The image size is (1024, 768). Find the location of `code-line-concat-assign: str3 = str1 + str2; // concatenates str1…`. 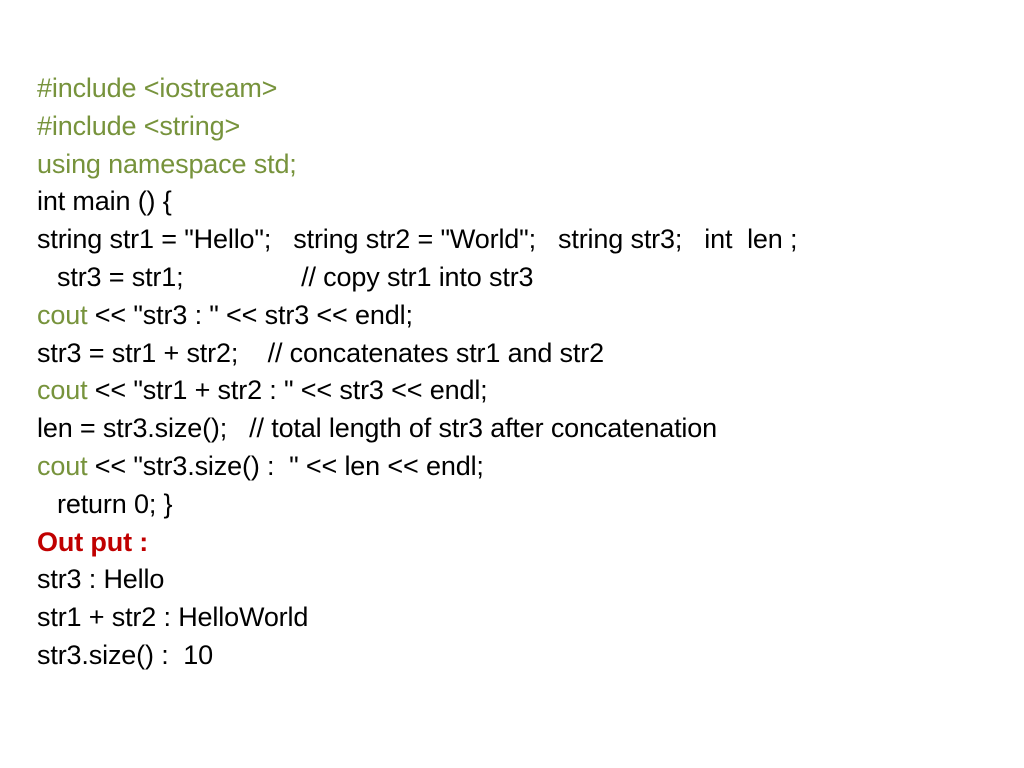

code-line-concat-assign: str3 = str1 + str2; // concatenates str1… is located at coordinates (517, 354).